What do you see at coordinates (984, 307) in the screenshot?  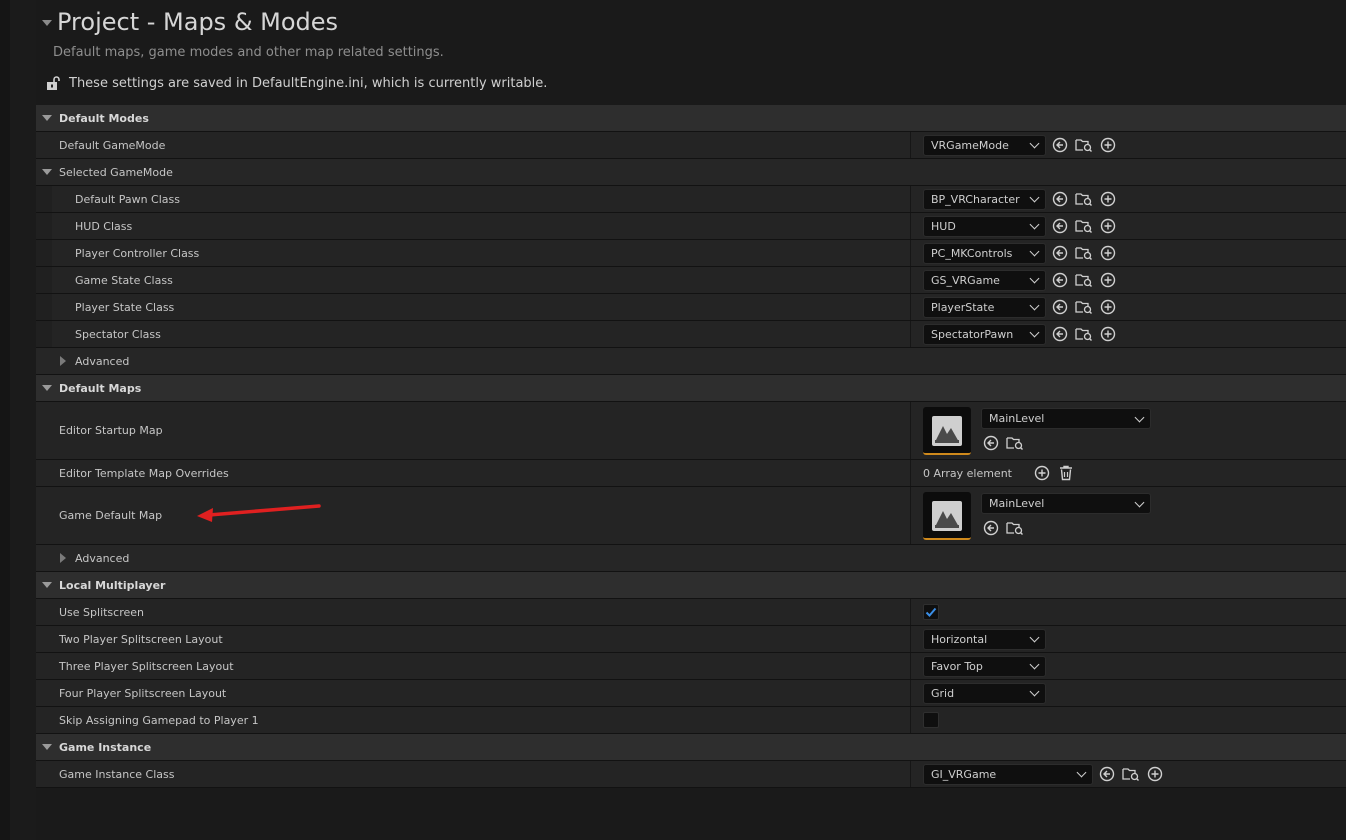 I see `player-state-class-dropdown: PlayerState` at bounding box center [984, 307].